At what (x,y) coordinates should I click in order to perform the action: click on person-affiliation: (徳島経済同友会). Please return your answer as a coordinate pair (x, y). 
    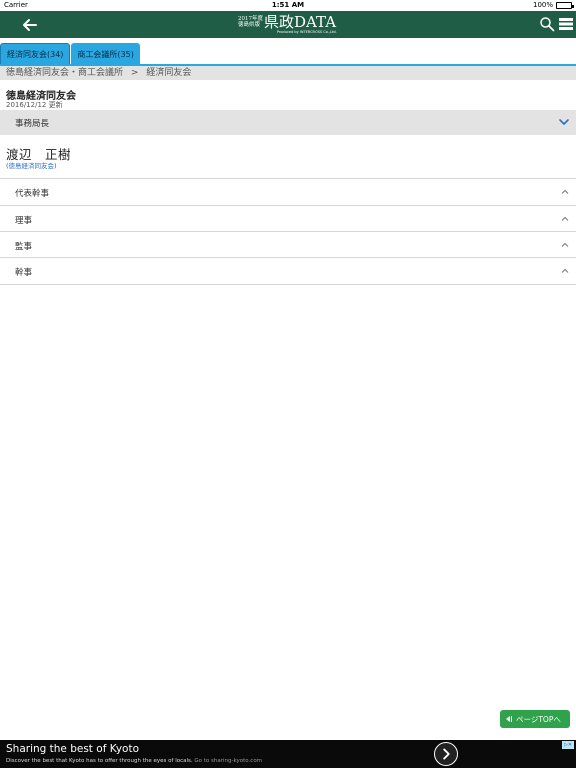
    Looking at the image, I should click on (31, 166).